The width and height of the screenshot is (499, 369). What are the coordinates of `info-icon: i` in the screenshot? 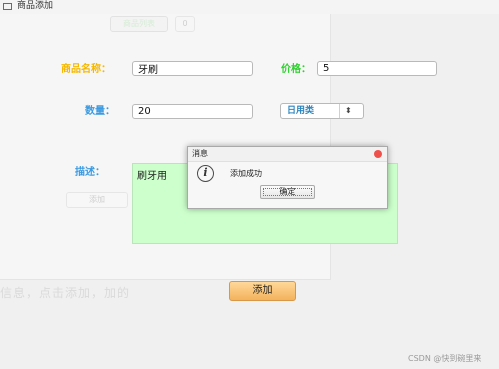 It's located at (205, 173).